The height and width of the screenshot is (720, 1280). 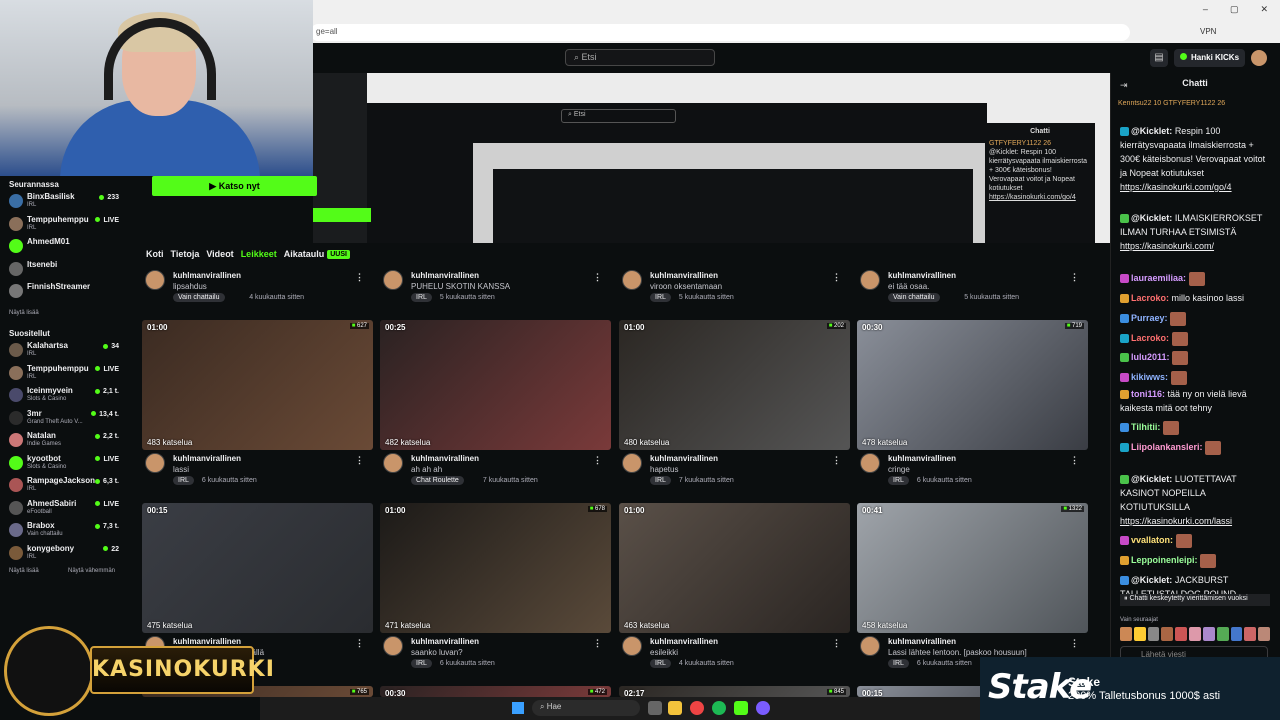 I want to click on chat-username: Leppoinenleipi:, so click(x=1164, y=560).